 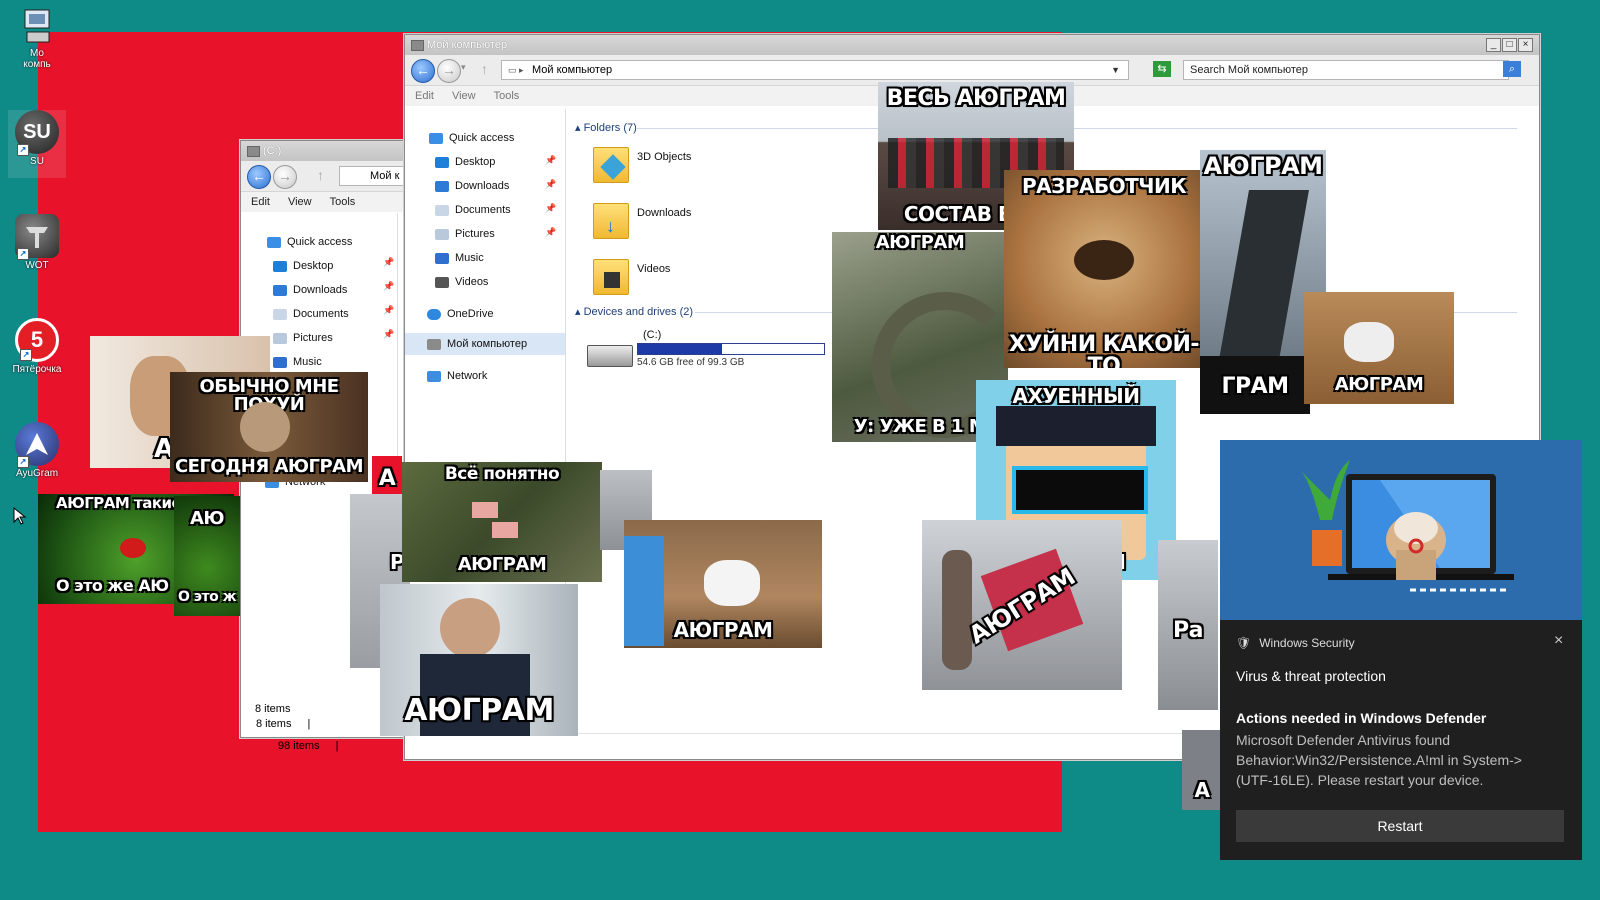 I want to click on desktop-icon-wot: ↗ WOT, so click(x=37, y=242).